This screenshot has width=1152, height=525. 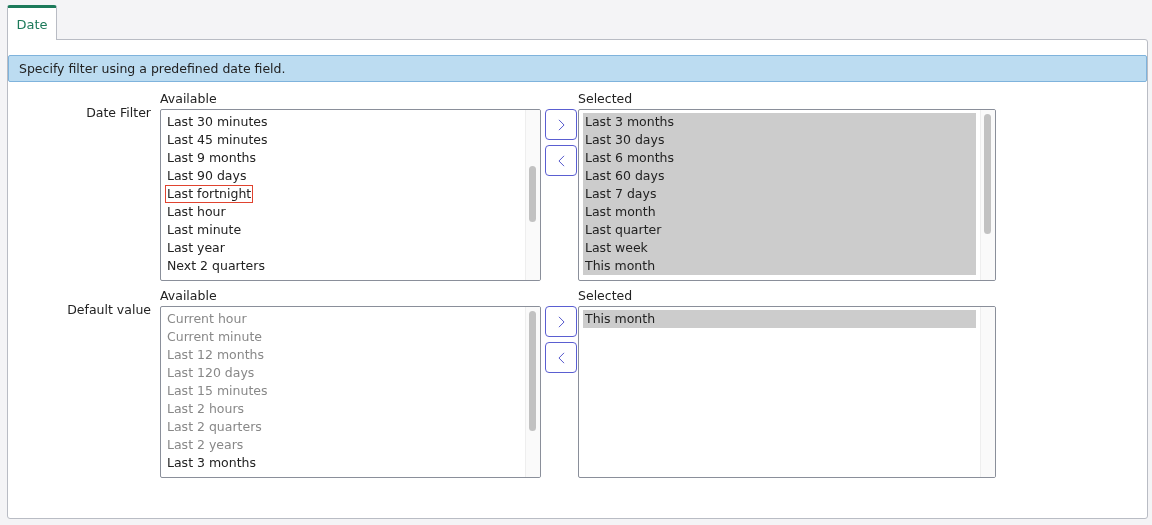 What do you see at coordinates (779, 248) in the screenshot?
I see `list-option: Last week` at bounding box center [779, 248].